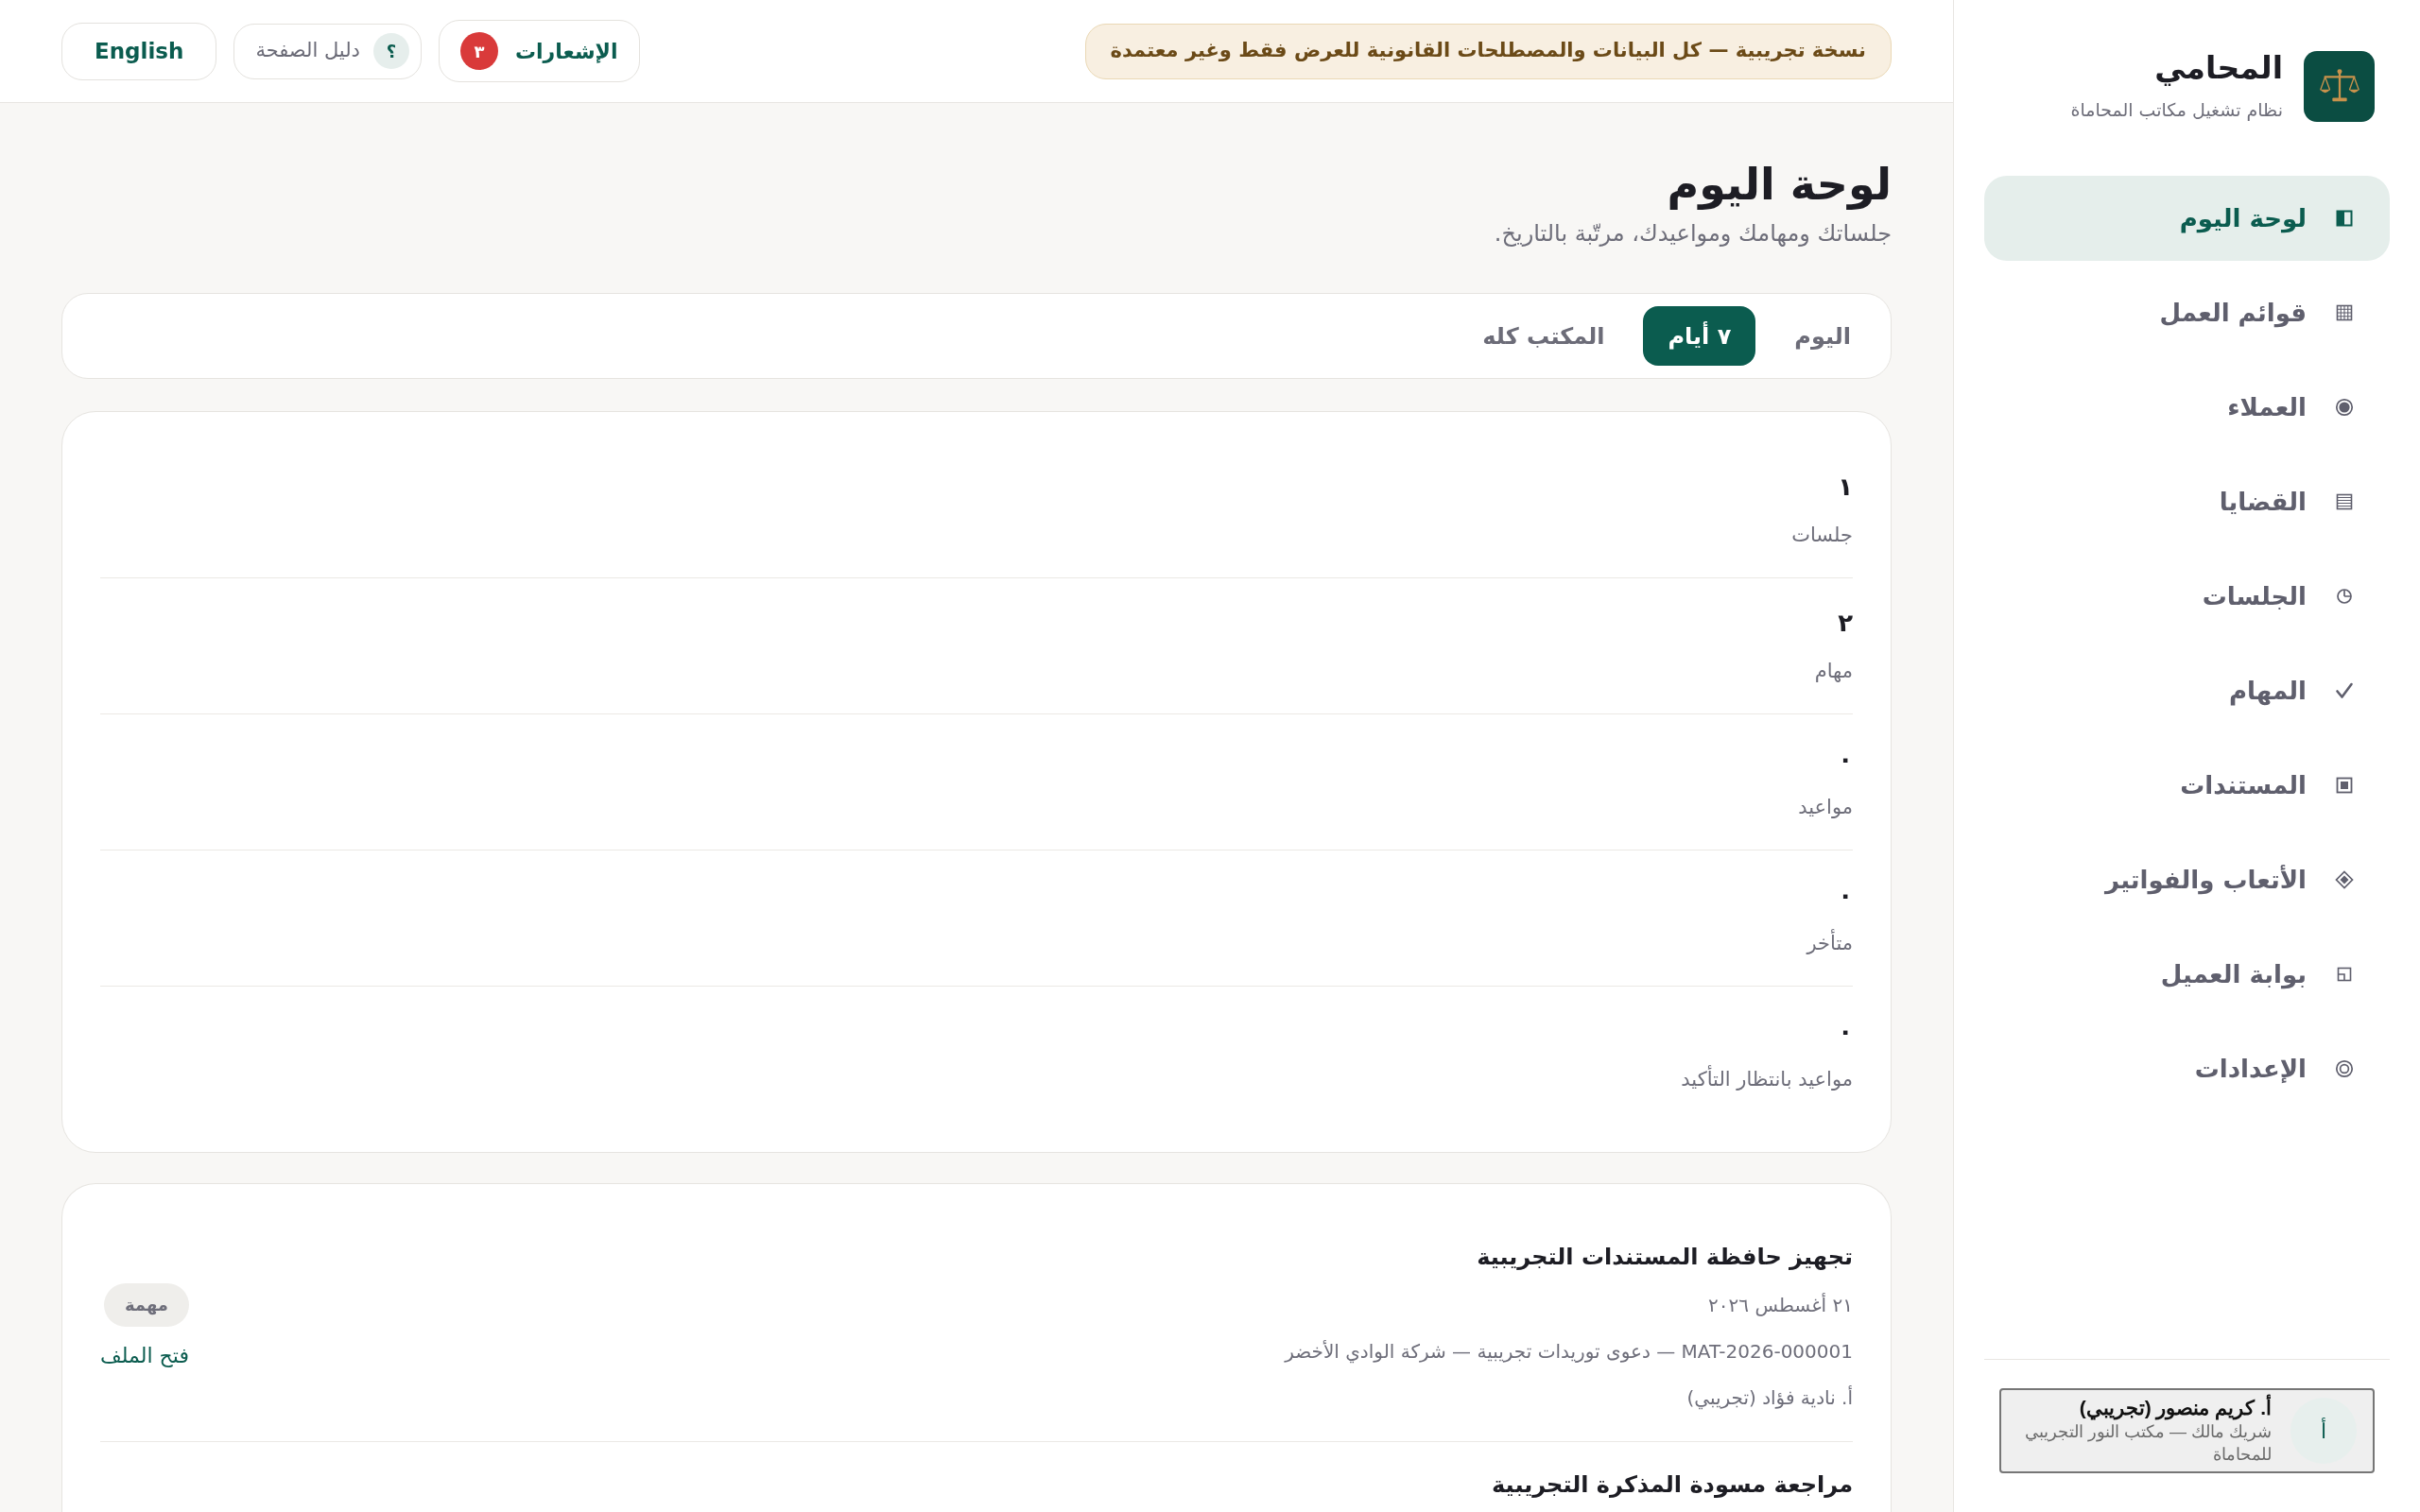 The image size is (2420, 1512). Describe the element at coordinates (2345, 690) in the screenshot. I see `check-icon` at that location.